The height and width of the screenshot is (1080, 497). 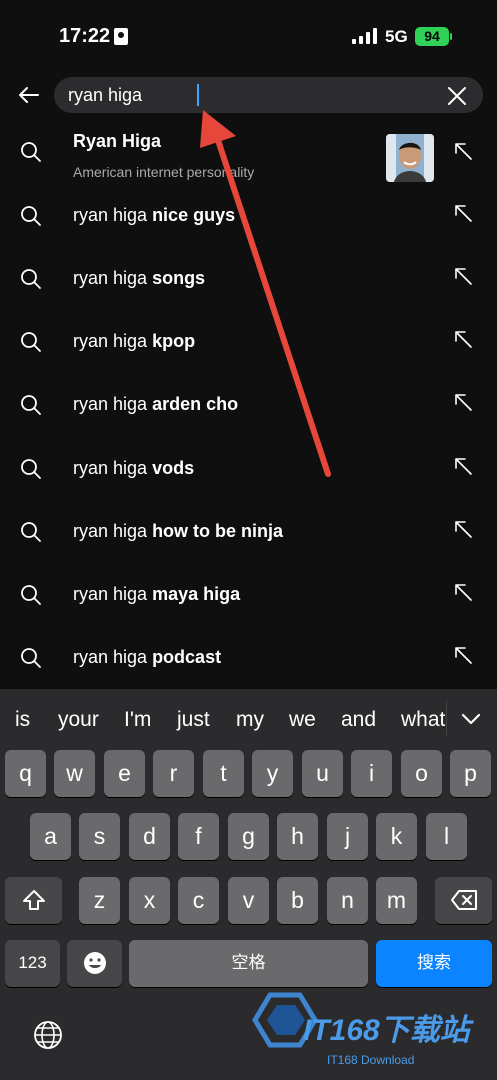 I want to click on key-q: q, so click(x=25, y=773).